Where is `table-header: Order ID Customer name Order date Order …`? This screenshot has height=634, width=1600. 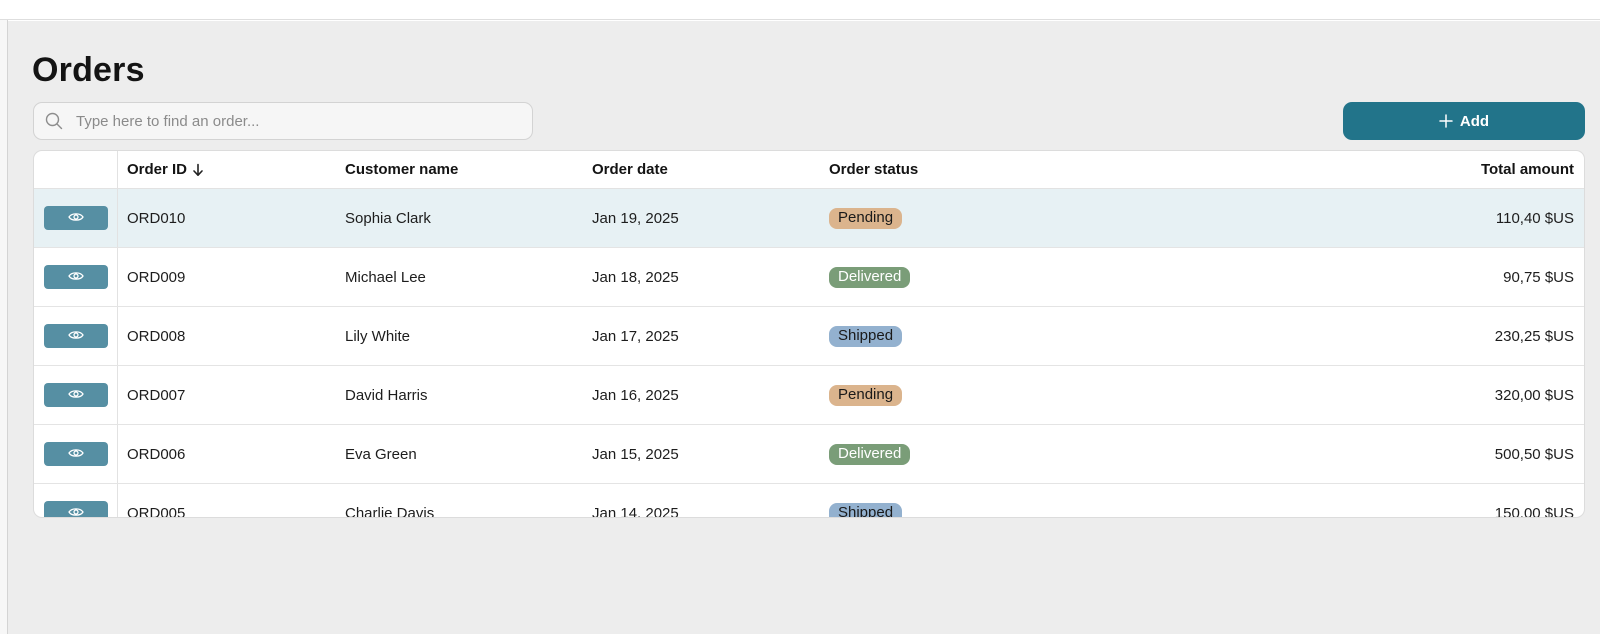
table-header: Order ID Customer name Order date Order … is located at coordinates (809, 170).